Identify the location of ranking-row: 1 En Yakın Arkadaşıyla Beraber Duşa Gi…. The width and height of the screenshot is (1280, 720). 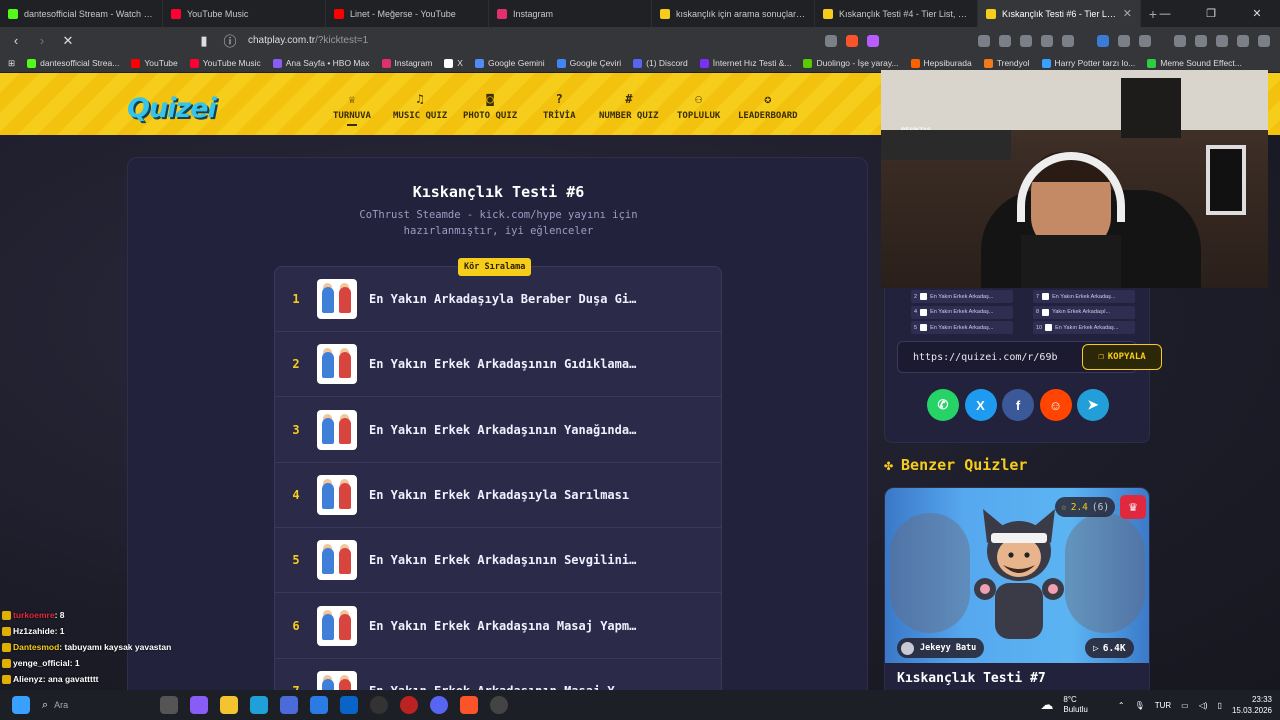
(498, 299).